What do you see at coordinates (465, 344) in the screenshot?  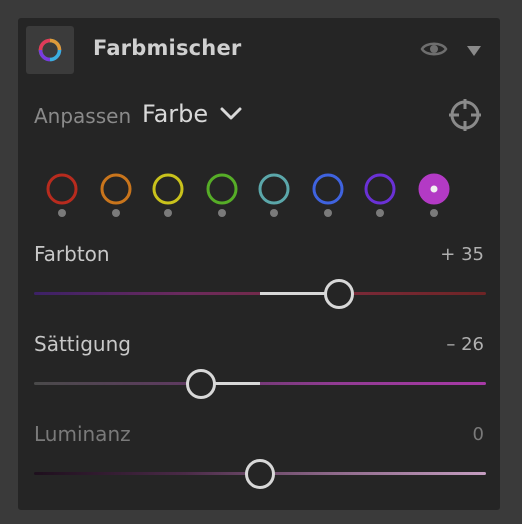 I see `slider-value-saturation: – 26` at bounding box center [465, 344].